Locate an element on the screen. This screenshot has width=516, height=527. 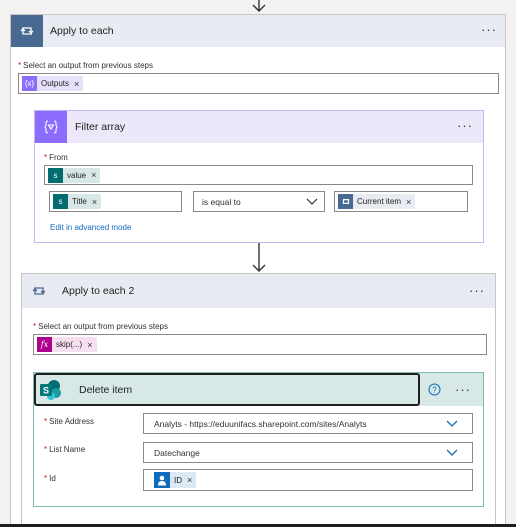
id-label: * Id is located at coordinates (50, 478).